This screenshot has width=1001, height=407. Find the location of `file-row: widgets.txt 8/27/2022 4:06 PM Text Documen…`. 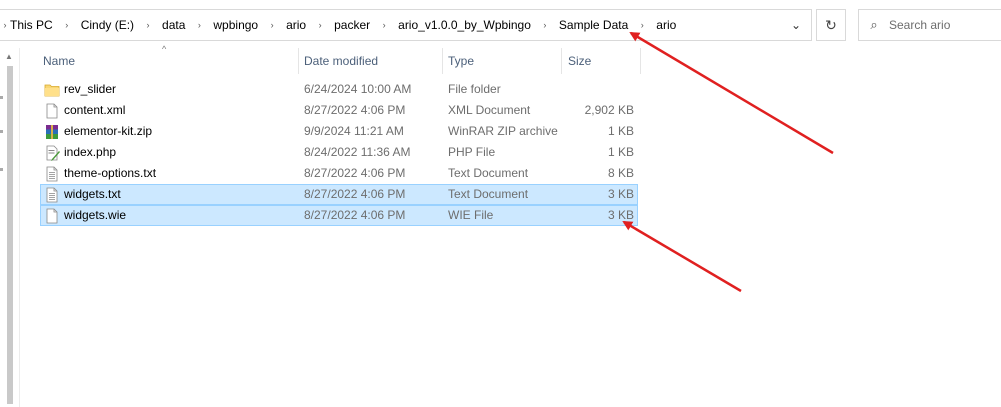

file-row: widgets.txt 8/27/2022 4:06 PM Text Documen… is located at coordinates (339, 194).